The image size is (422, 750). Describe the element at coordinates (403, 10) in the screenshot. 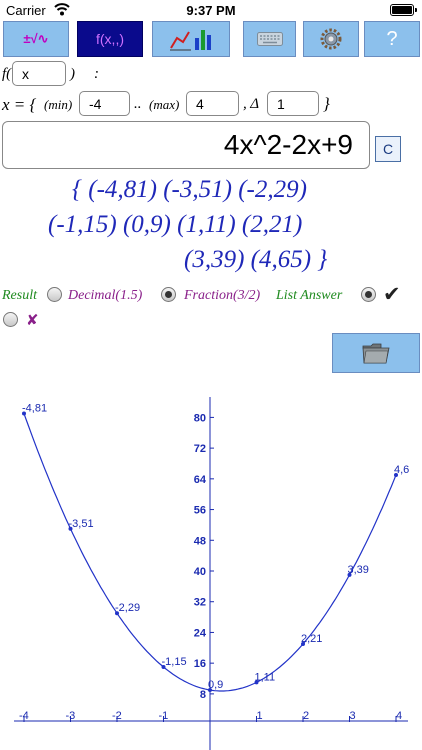

I see `battery-icon` at that location.